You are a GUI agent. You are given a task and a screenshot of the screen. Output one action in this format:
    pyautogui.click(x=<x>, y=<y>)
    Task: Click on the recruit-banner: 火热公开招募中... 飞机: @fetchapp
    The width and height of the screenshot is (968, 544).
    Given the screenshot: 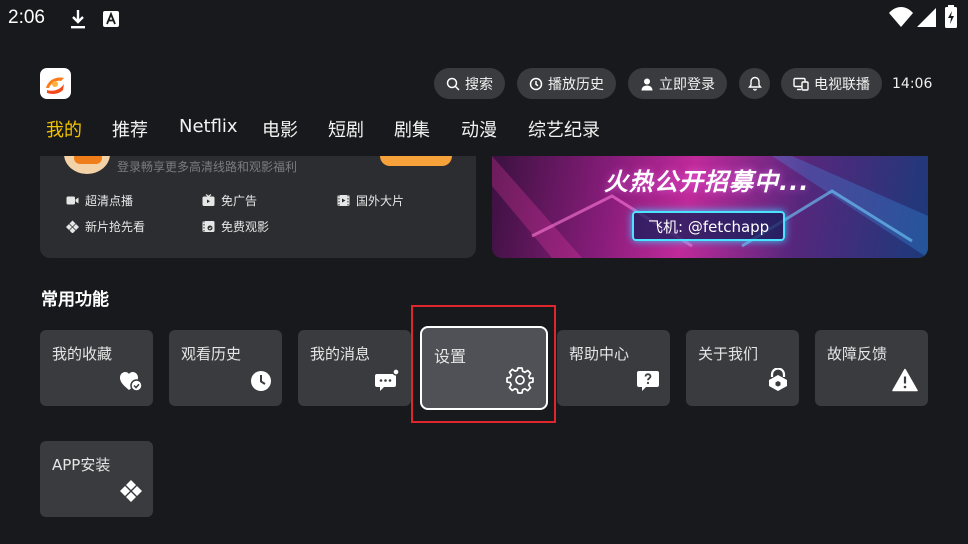 What is the action you would take?
    pyautogui.click(x=710, y=207)
    